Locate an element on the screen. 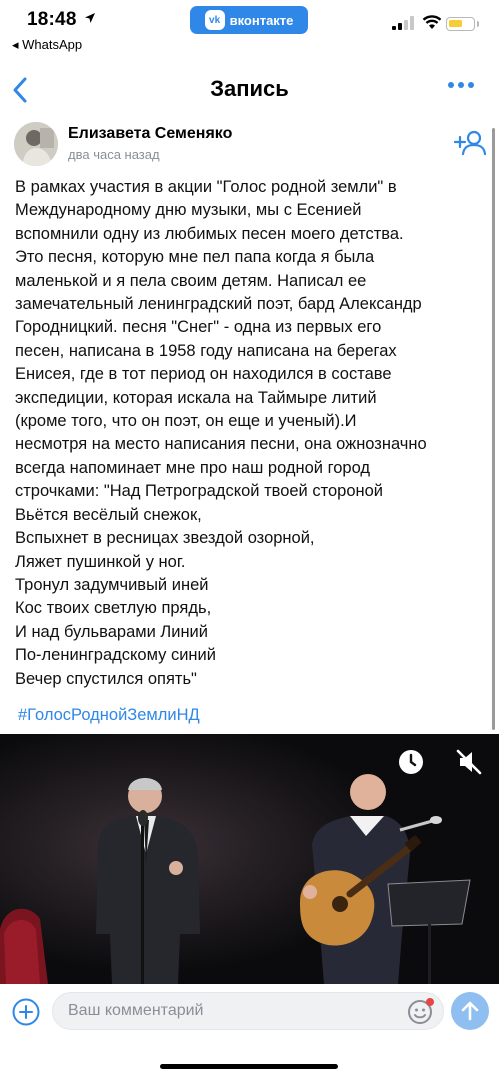 Image resolution: width=499 pixels, height=1080 pixels. comment-bar: Ваш комментарий is located at coordinates (249, 1032).